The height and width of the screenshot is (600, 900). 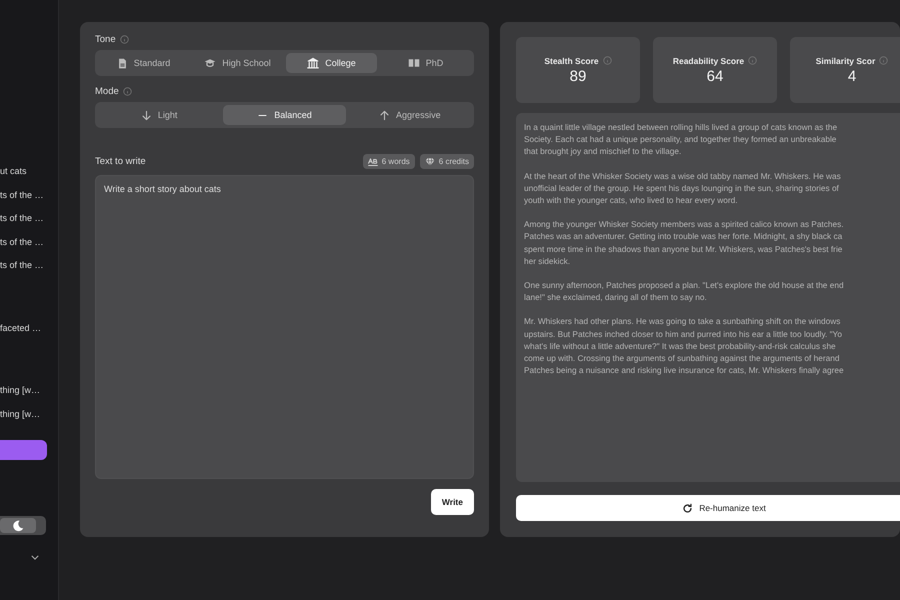 I want to click on text-line: what's life without a little adventure?" It was the best probability-and-risk calculus she, so click(x=680, y=346).